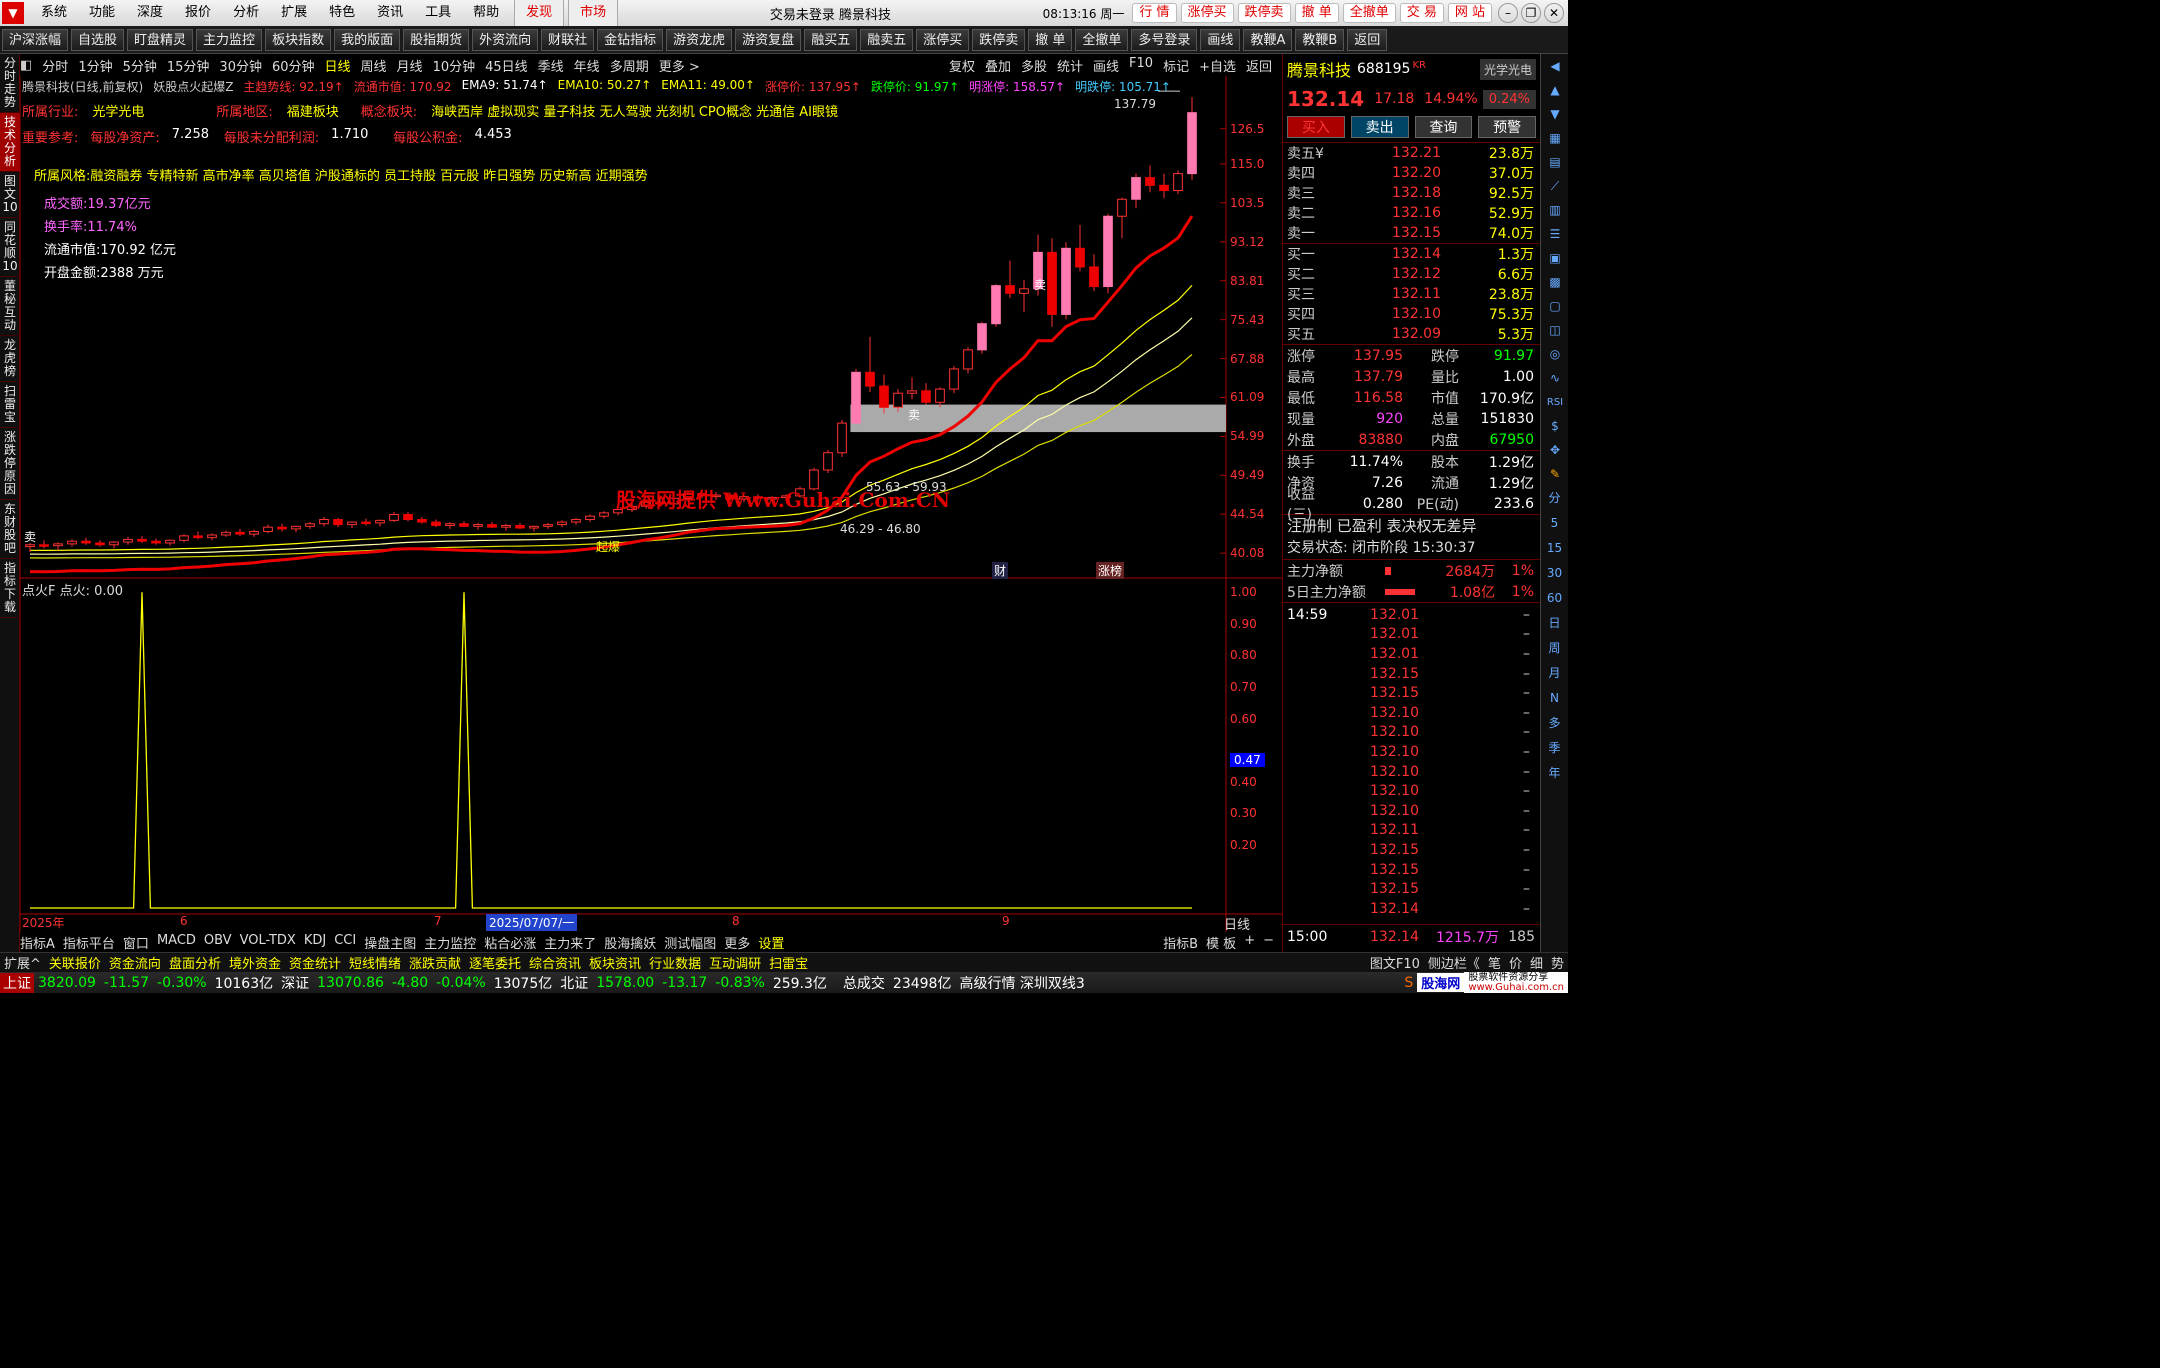  I want to click on table-icon: ▤, so click(1555, 162).